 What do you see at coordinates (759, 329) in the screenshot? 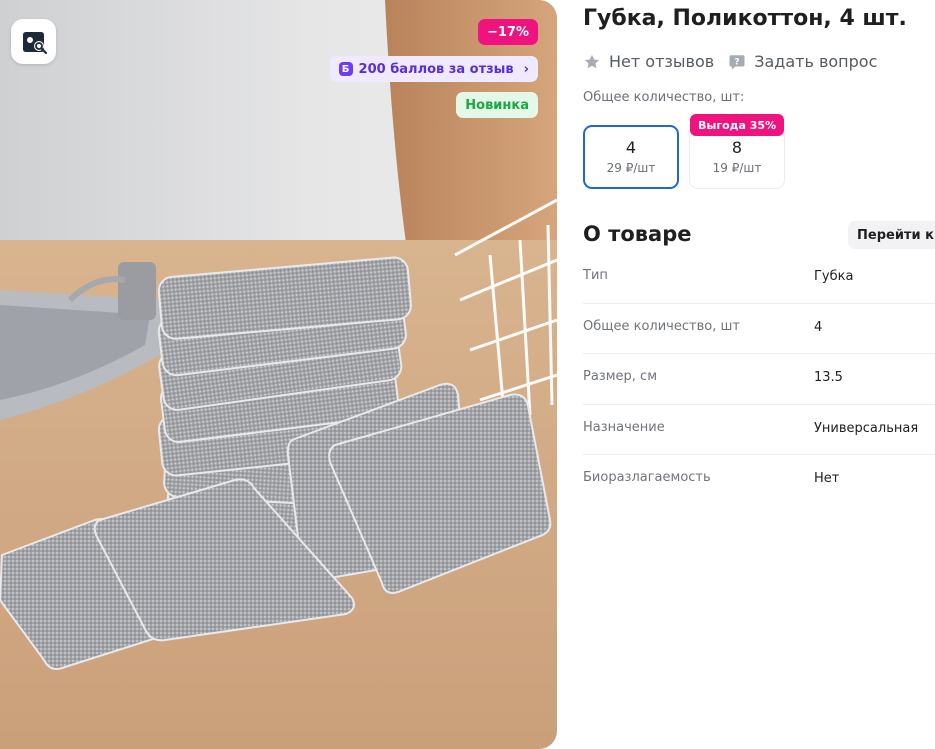
I see `spec-row-quantity: Общее количество, шт 4` at bounding box center [759, 329].